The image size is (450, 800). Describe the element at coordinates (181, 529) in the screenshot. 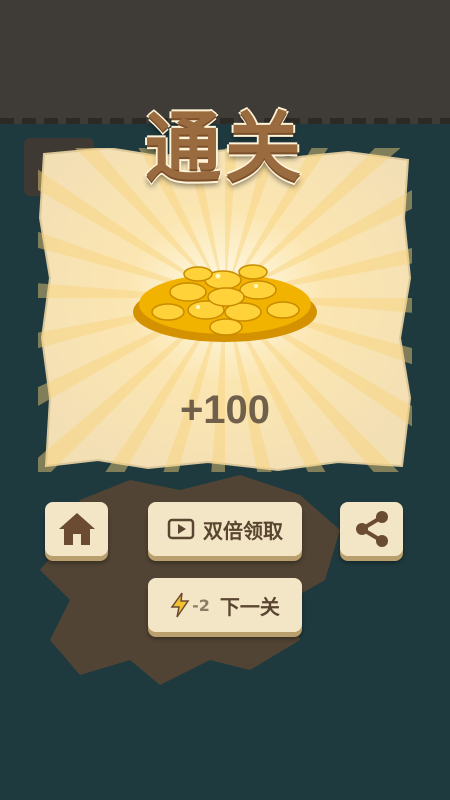

I see `video-play-icon` at that location.